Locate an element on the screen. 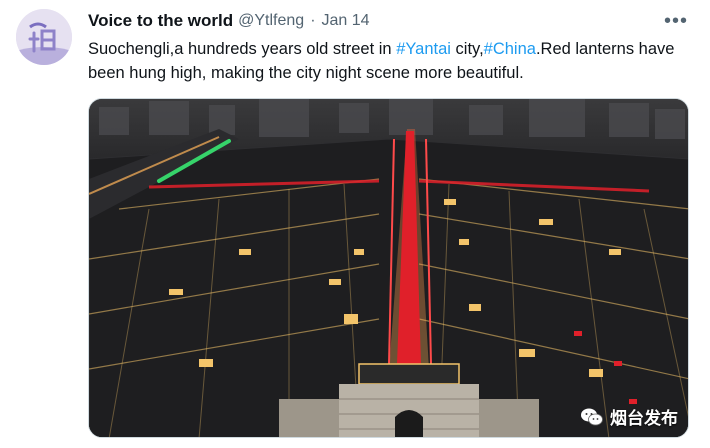 The width and height of the screenshot is (710, 448). hashtag-yantai: #Yantai is located at coordinates (423, 49).